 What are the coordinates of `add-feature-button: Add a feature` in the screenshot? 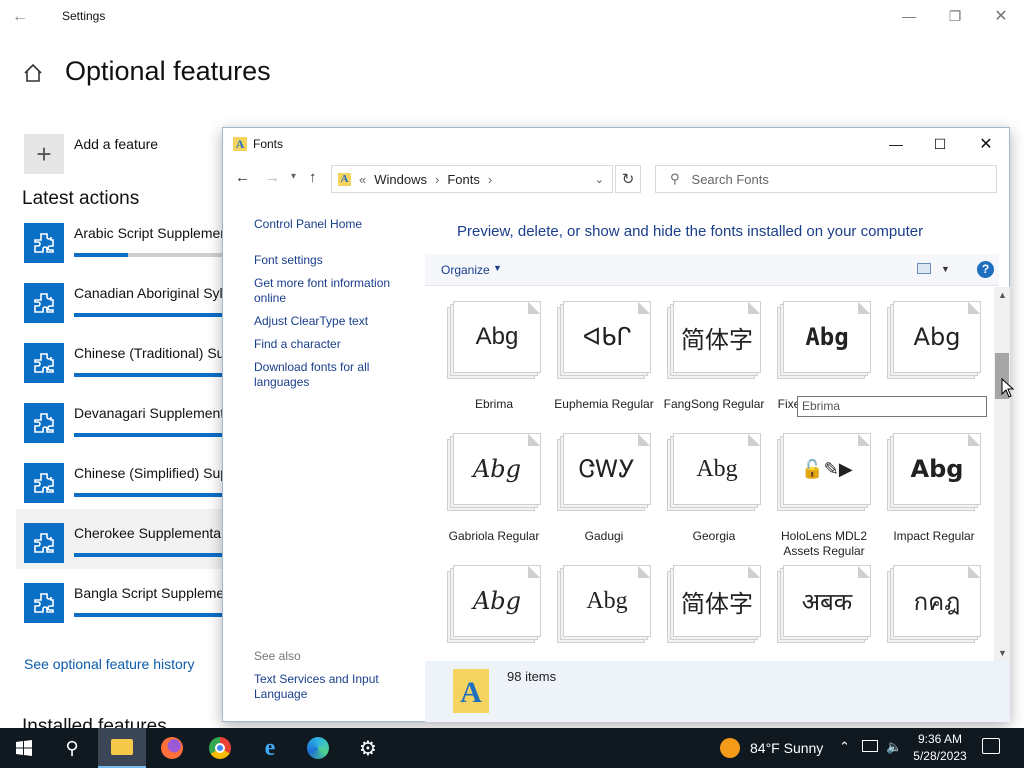 It's located at (116, 144).